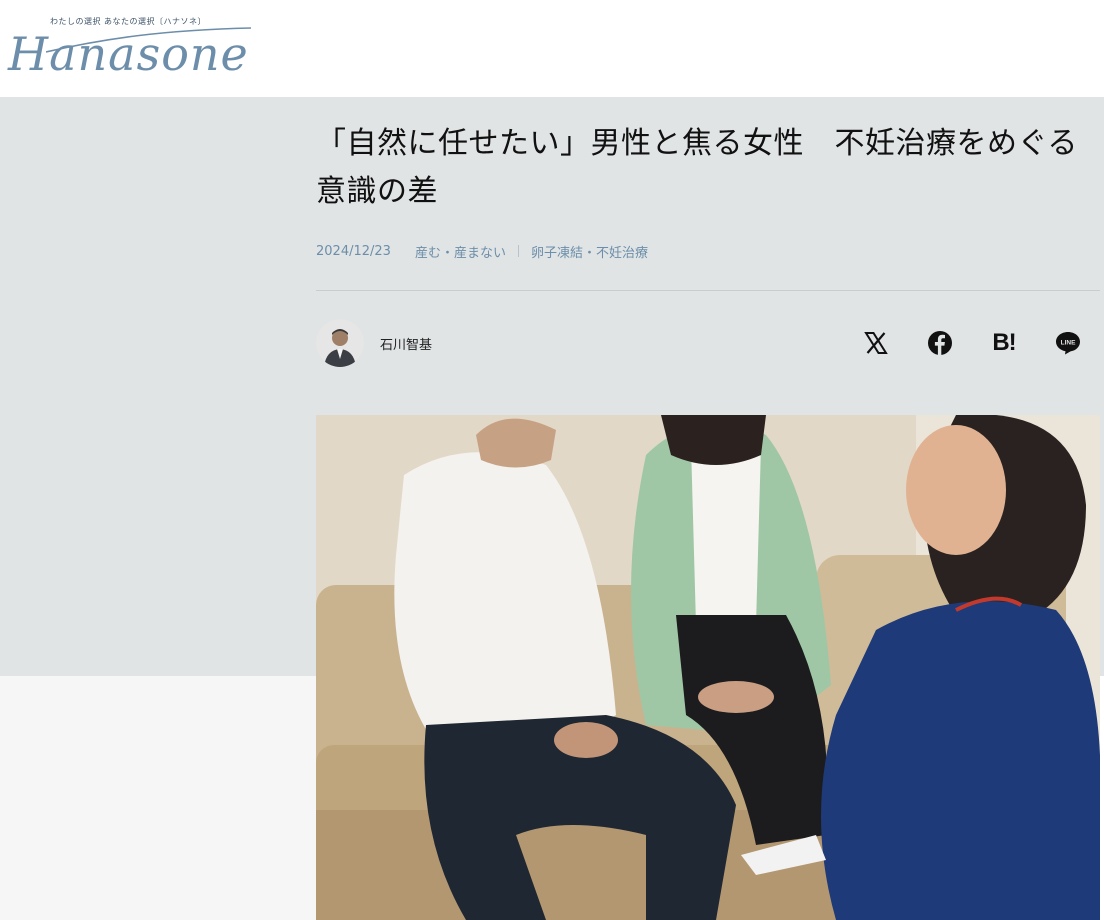 The width and height of the screenshot is (1104, 920). I want to click on category-link: 卵子凍結・不妊治療, so click(589, 251).